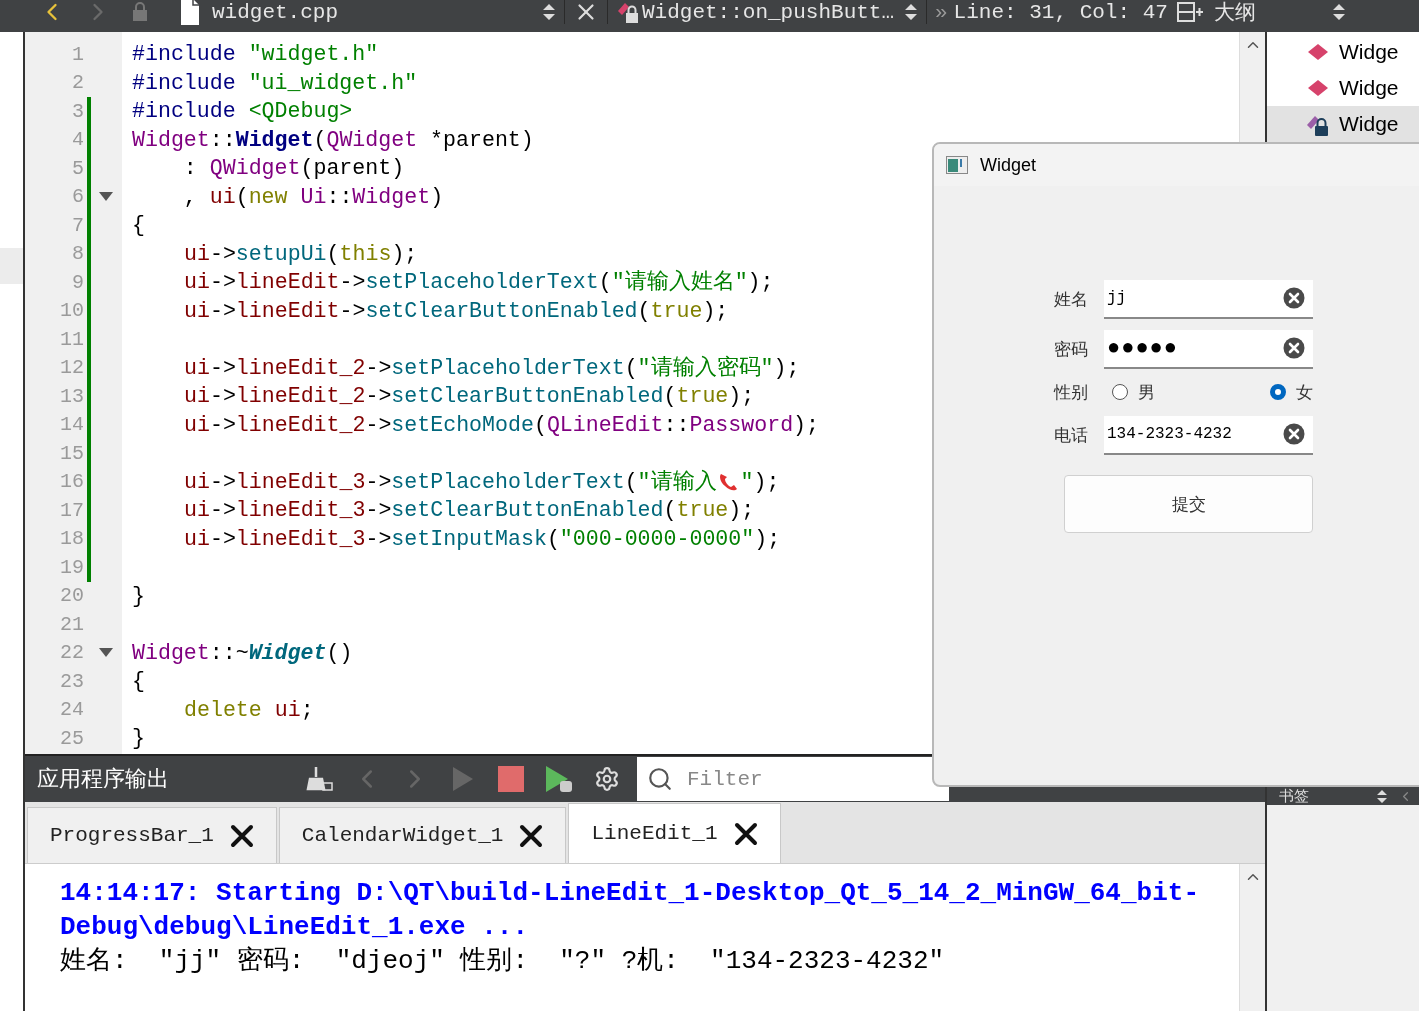 This screenshot has height=1011, width=1419. Describe the element at coordinates (941, 12) in the screenshot. I see `more-arrows: »` at that location.